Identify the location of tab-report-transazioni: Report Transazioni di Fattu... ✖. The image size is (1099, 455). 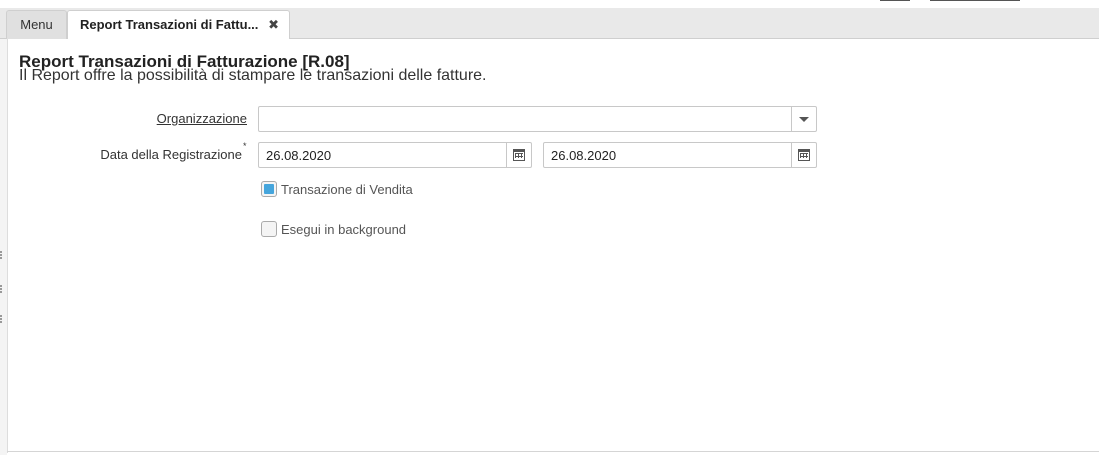
(178, 25).